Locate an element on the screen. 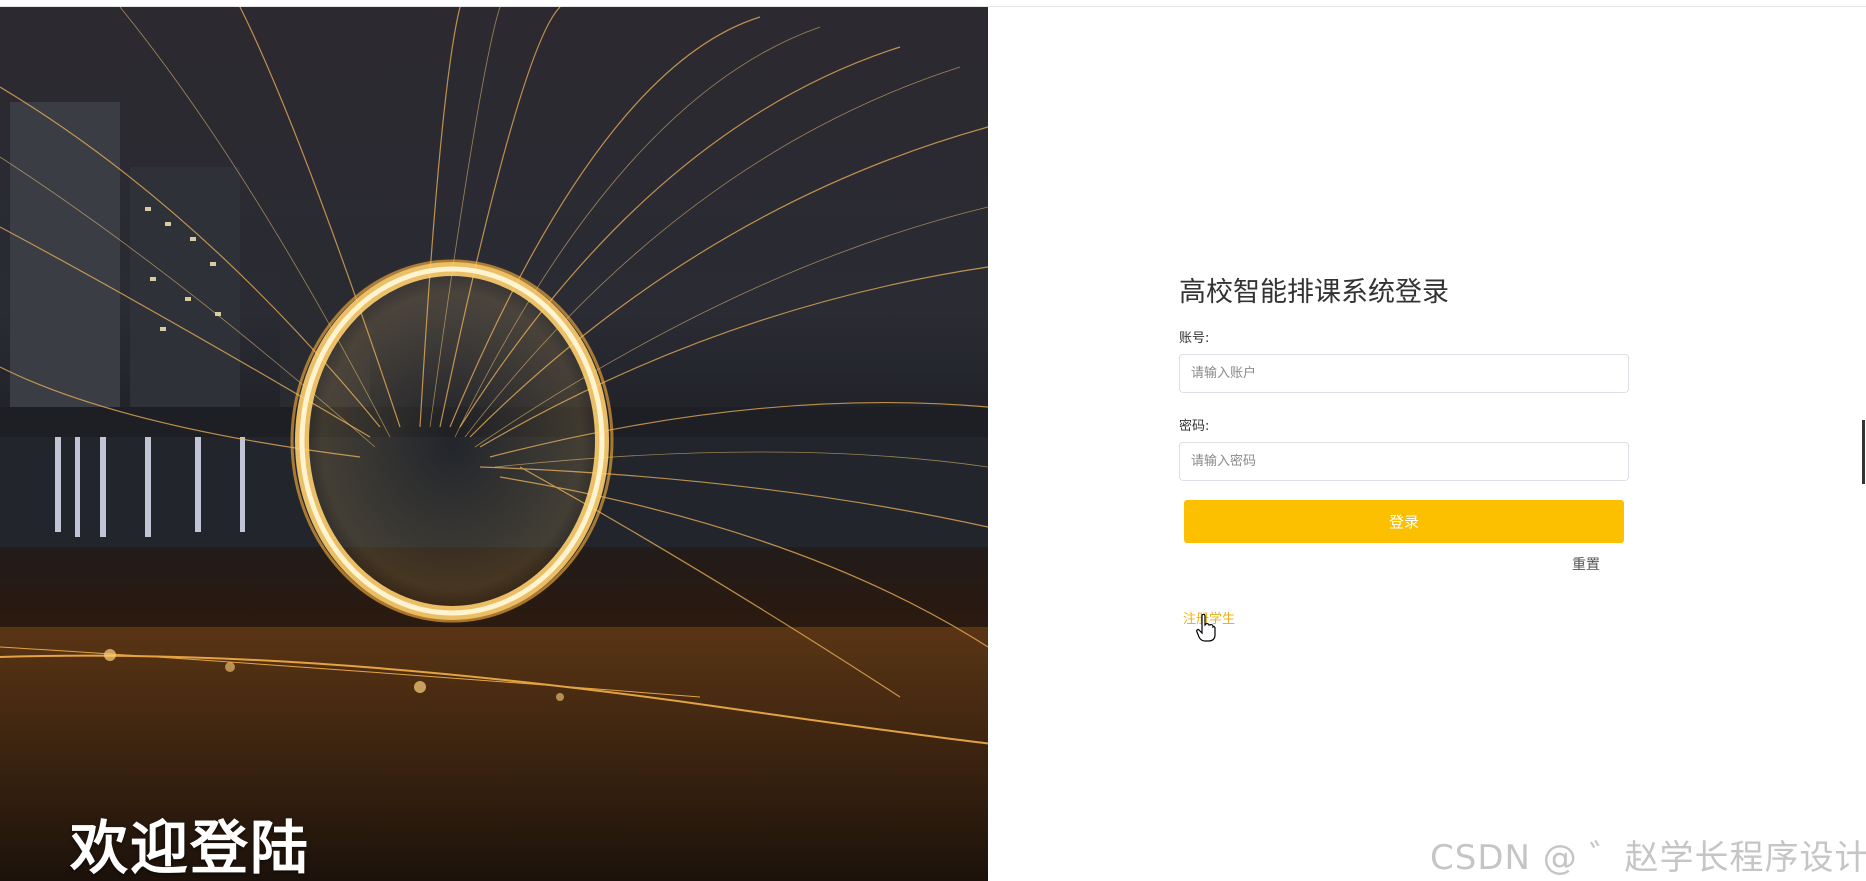 This screenshot has width=1866, height=881. scrollbar-edge is located at coordinates (1863, 452).